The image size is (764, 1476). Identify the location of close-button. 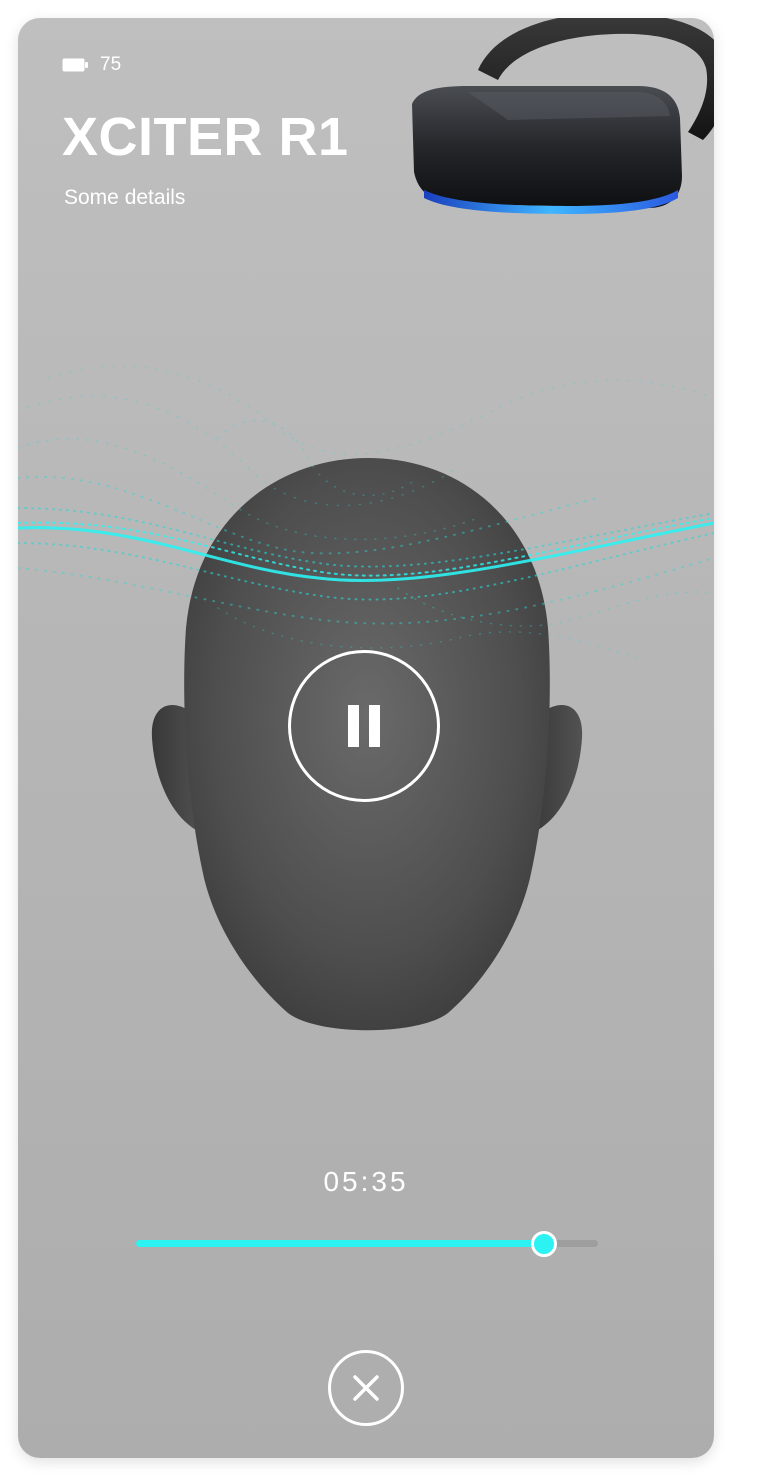
(366, 1388).